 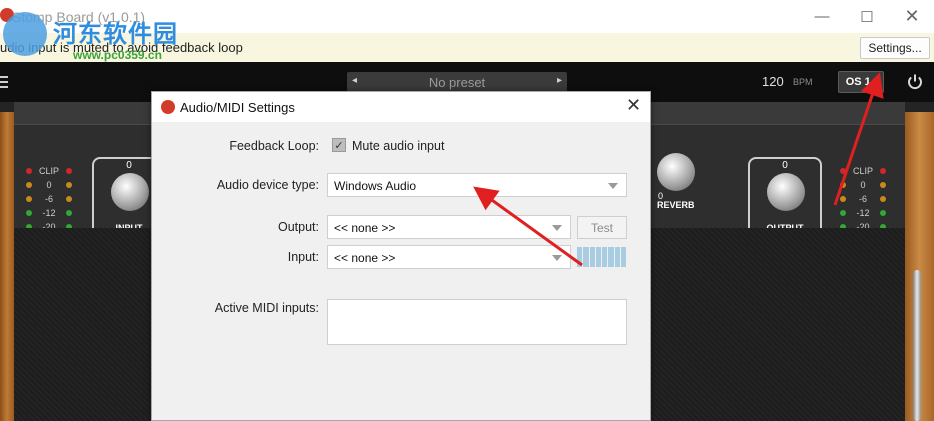 What do you see at coordinates (365, 228) in the screenshot?
I see `output-device-value: << none >>` at bounding box center [365, 228].